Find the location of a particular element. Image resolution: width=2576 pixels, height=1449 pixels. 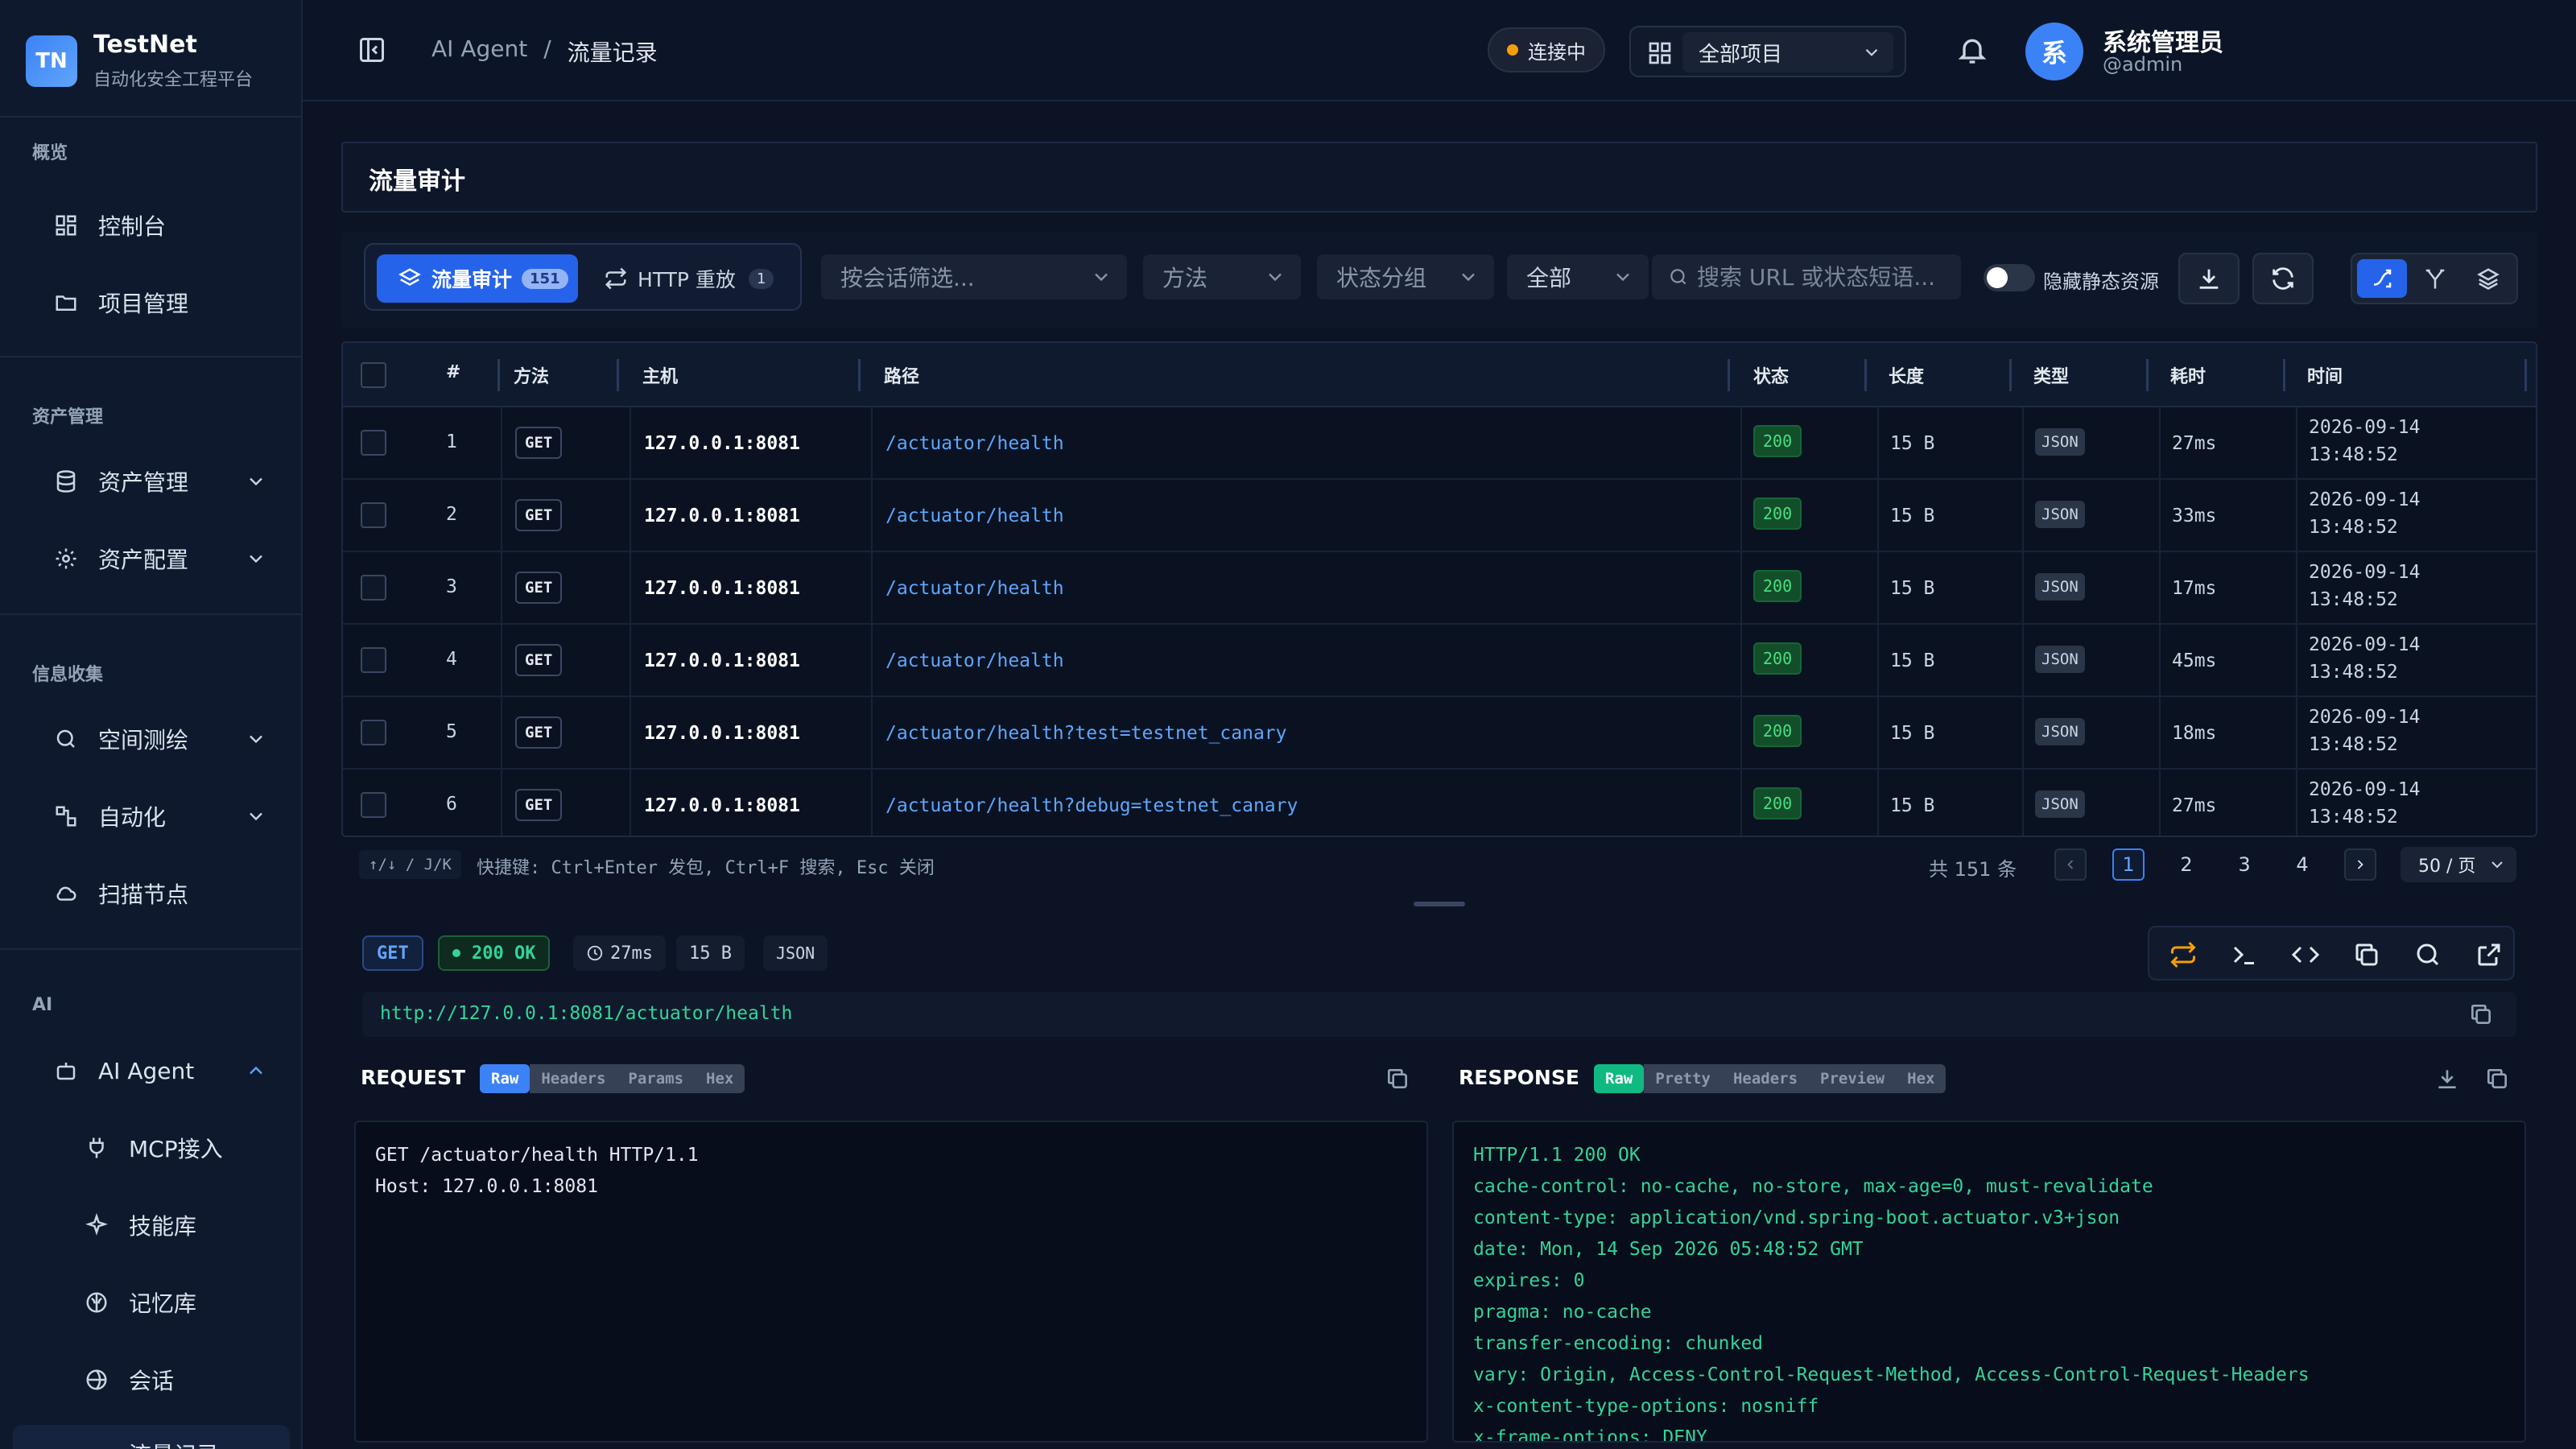

avatar: 系 is located at coordinates (2054, 51).